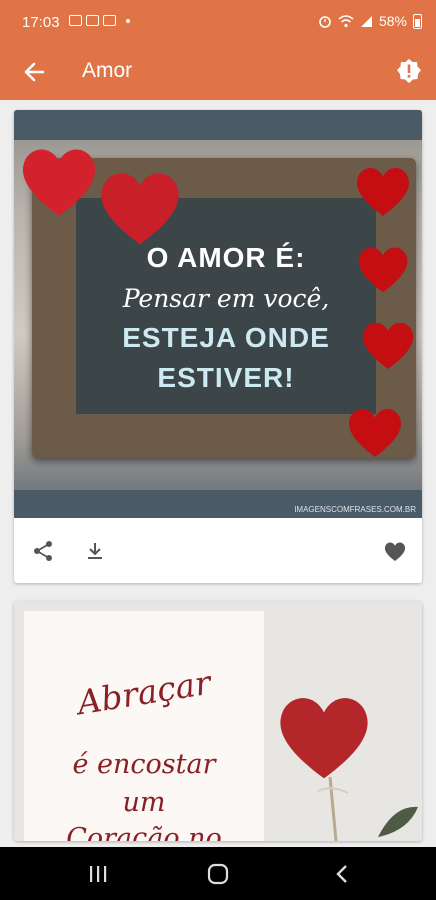 Image resolution: width=436 pixels, height=900 pixels. Describe the element at coordinates (92, 20) in the screenshot. I see `gallery-icon` at that location.